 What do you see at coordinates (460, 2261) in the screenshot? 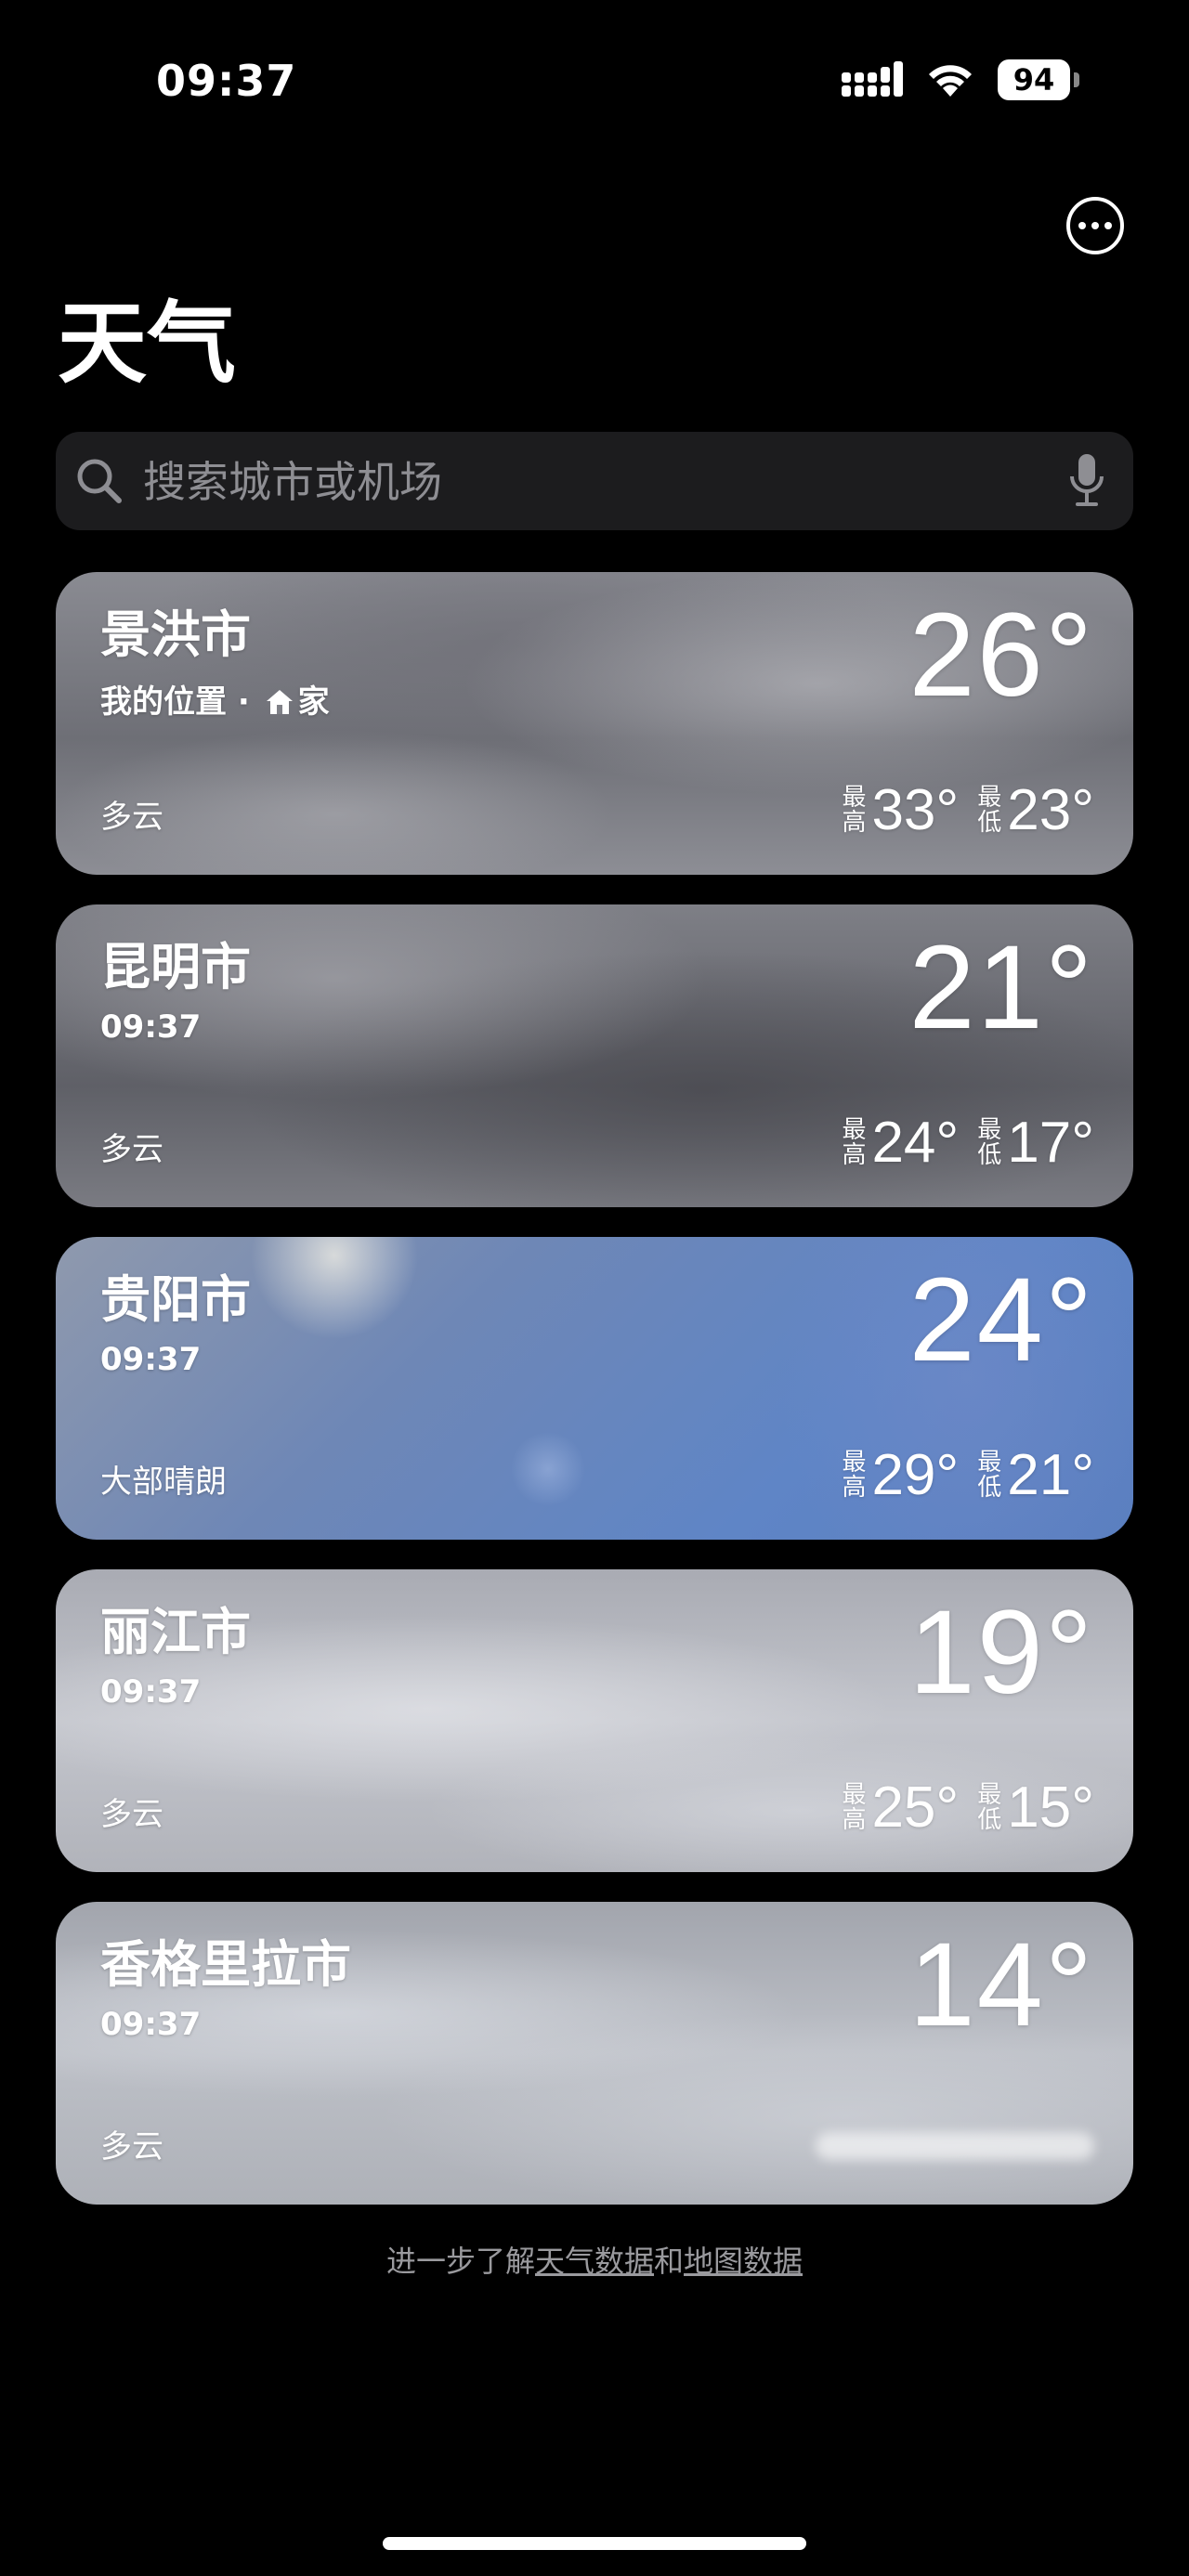
I see `footer-prefix: 进一步了解` at bounding box center [460, 2261].